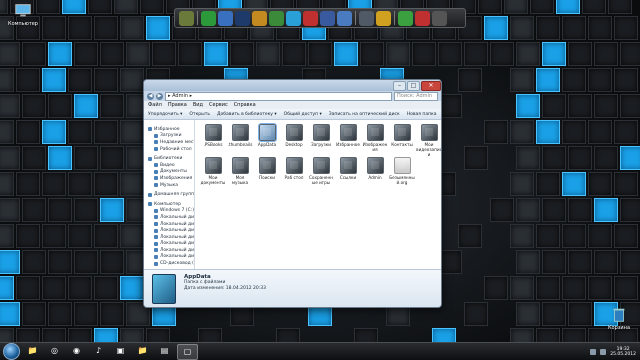  What do you see at coordinates (348, 140) in the screenshot?
I see `folder-item: Избранное` at bounding box center [348, 140].